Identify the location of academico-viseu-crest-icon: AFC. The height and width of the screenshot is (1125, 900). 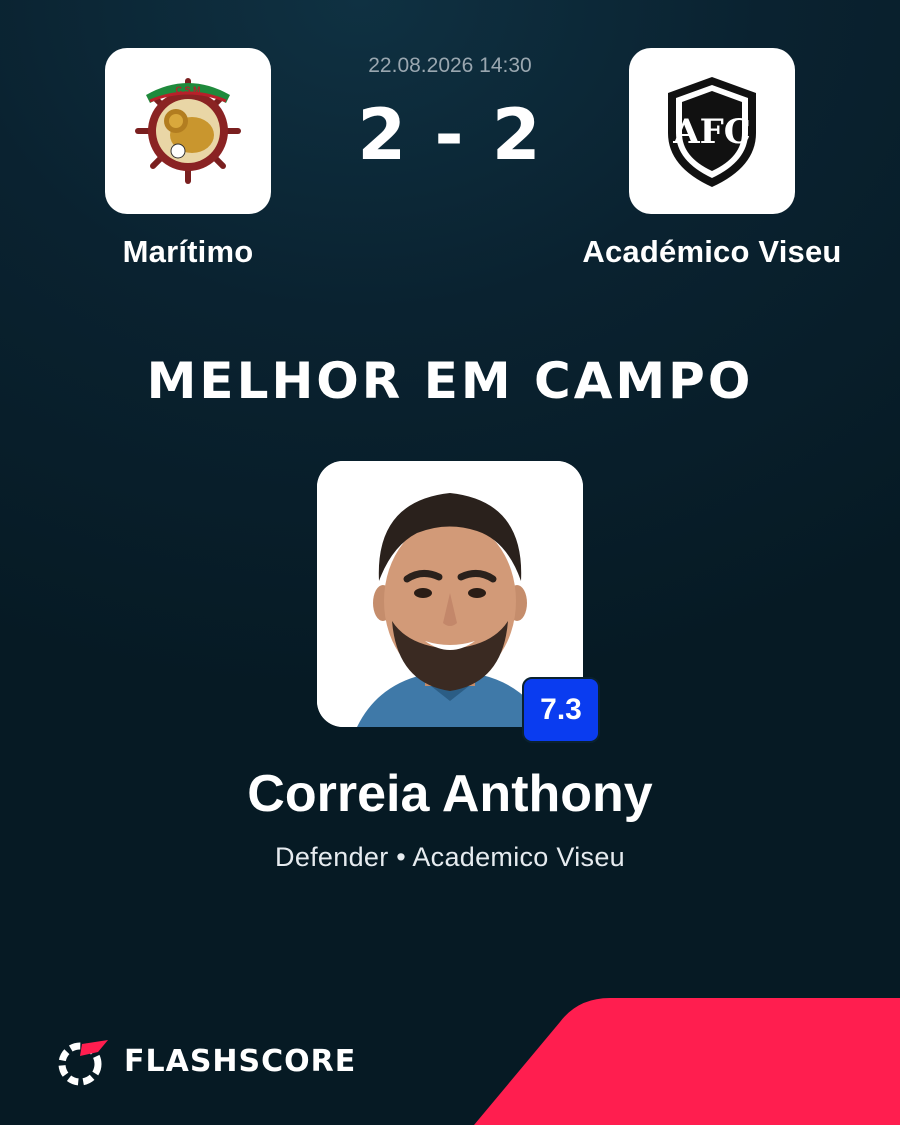
(712, 132).